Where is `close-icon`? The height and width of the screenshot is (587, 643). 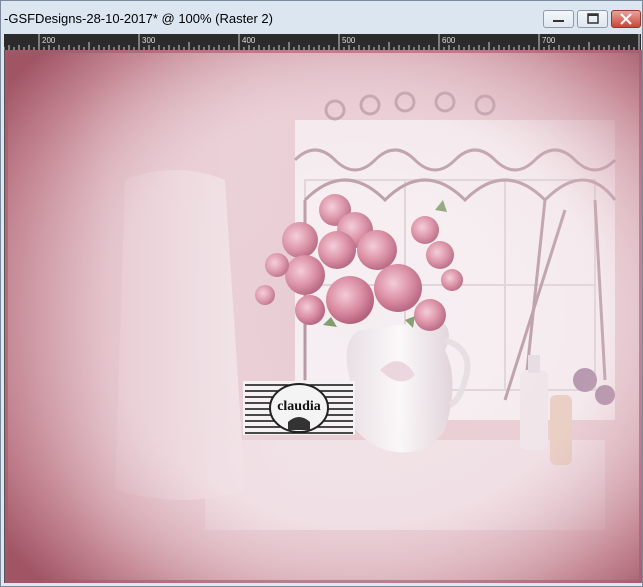
close-icon is located at coordinates (626, 19).